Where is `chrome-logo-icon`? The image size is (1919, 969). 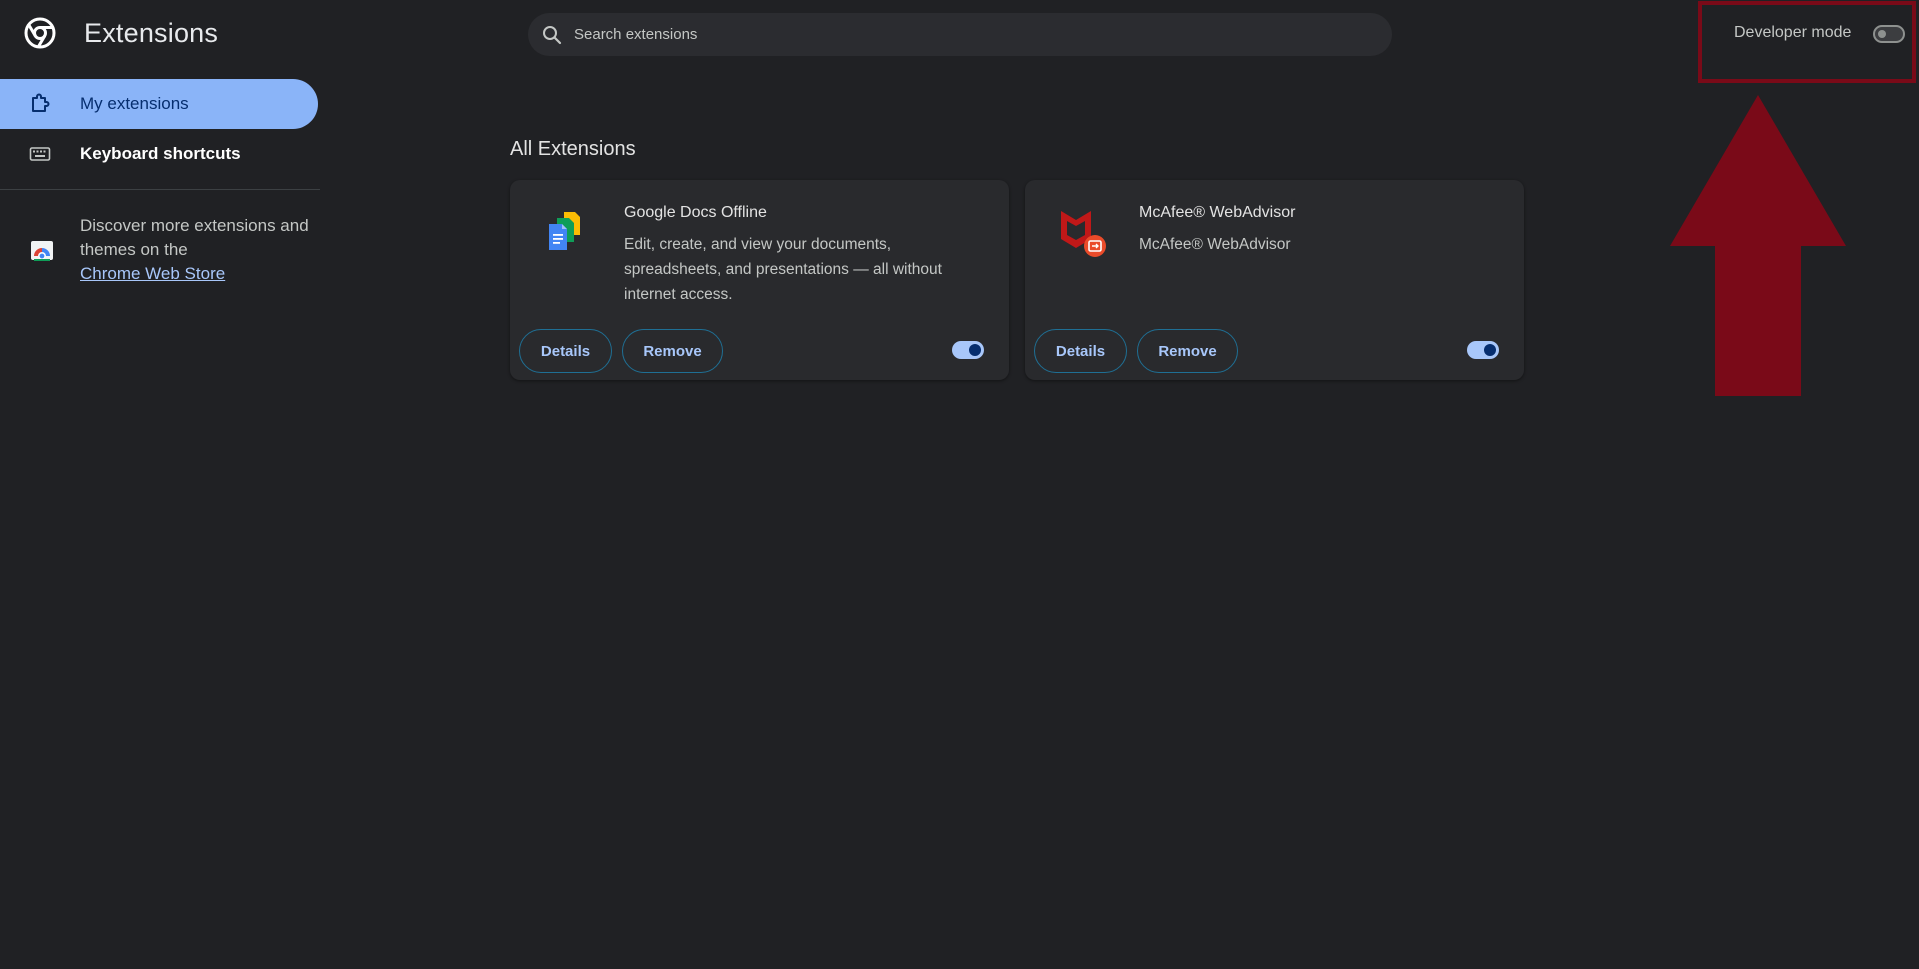 chrome-logo-icon is located at coordinates (40, 33).